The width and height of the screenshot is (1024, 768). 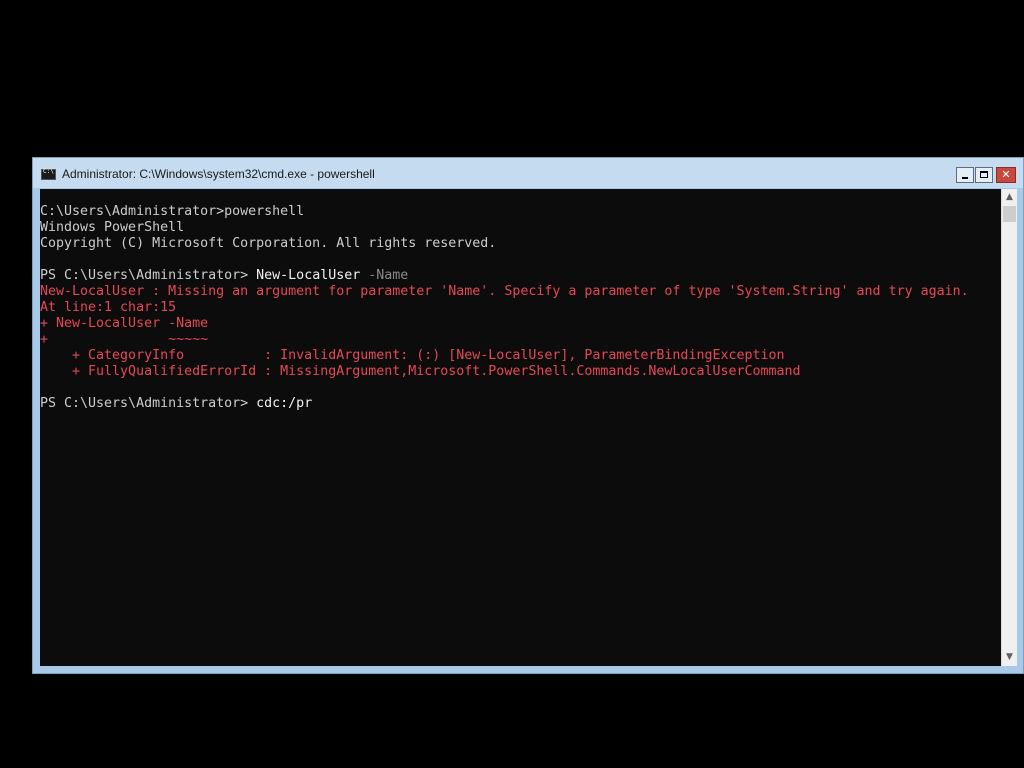 I want to click on maximize-icon, so click(x=984, y=174).